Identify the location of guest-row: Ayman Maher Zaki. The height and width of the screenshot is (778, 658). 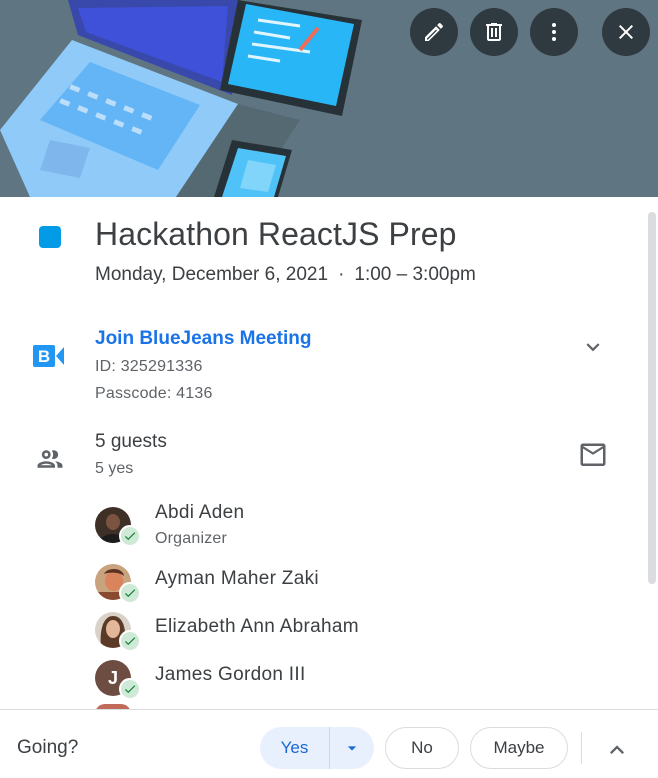
(345, 584).